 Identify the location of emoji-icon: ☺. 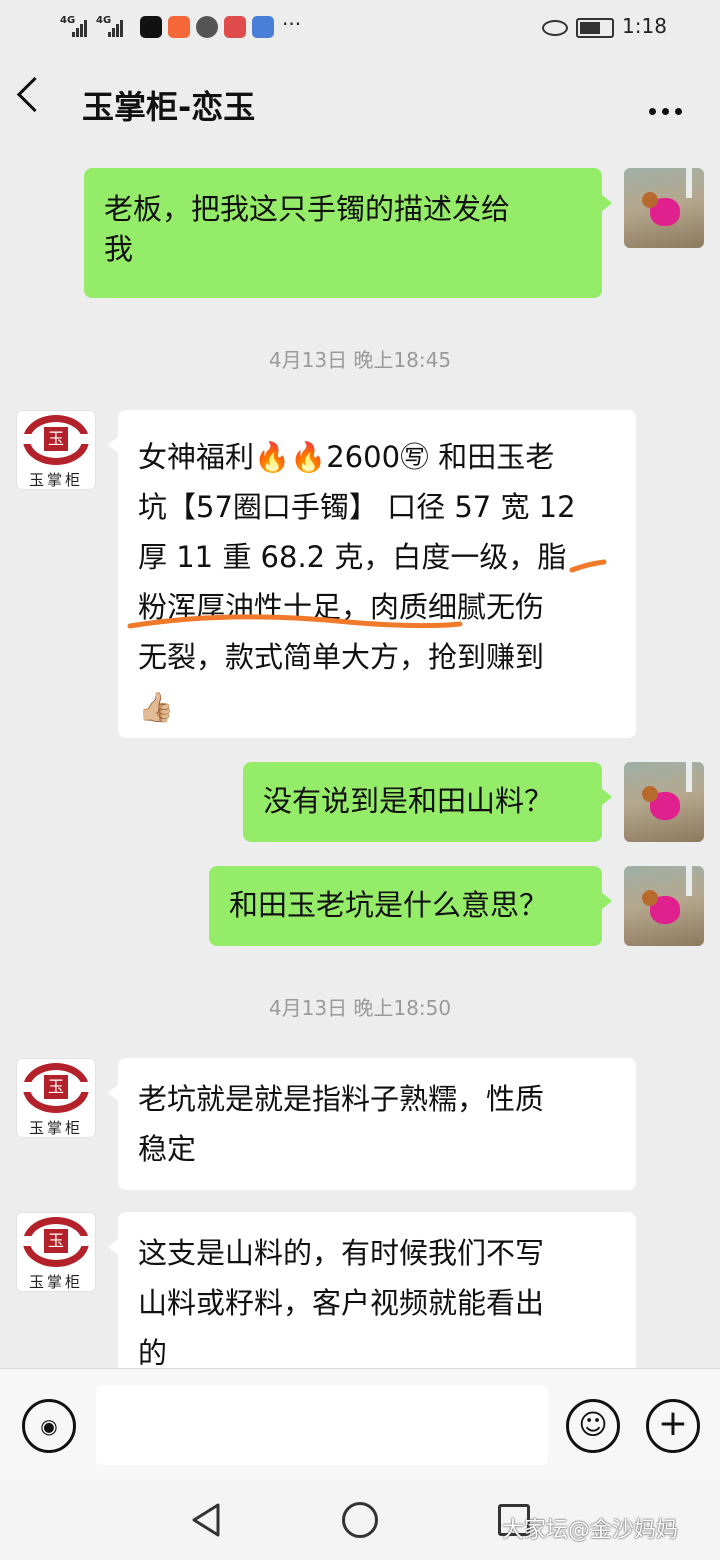
(593, 1426).